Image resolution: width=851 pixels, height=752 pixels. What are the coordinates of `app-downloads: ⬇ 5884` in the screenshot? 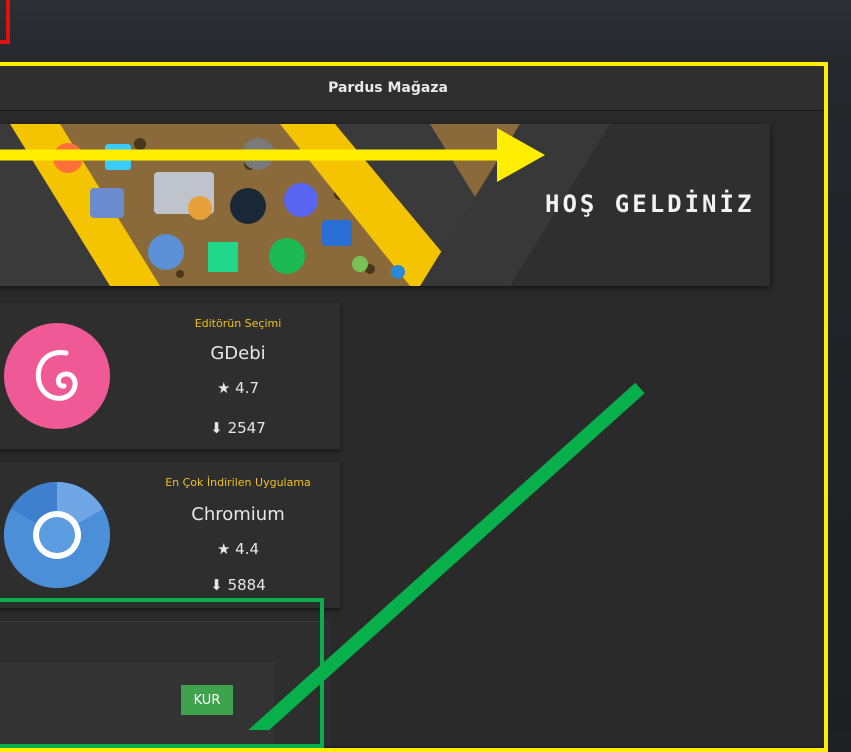 It's located at (238, 585).